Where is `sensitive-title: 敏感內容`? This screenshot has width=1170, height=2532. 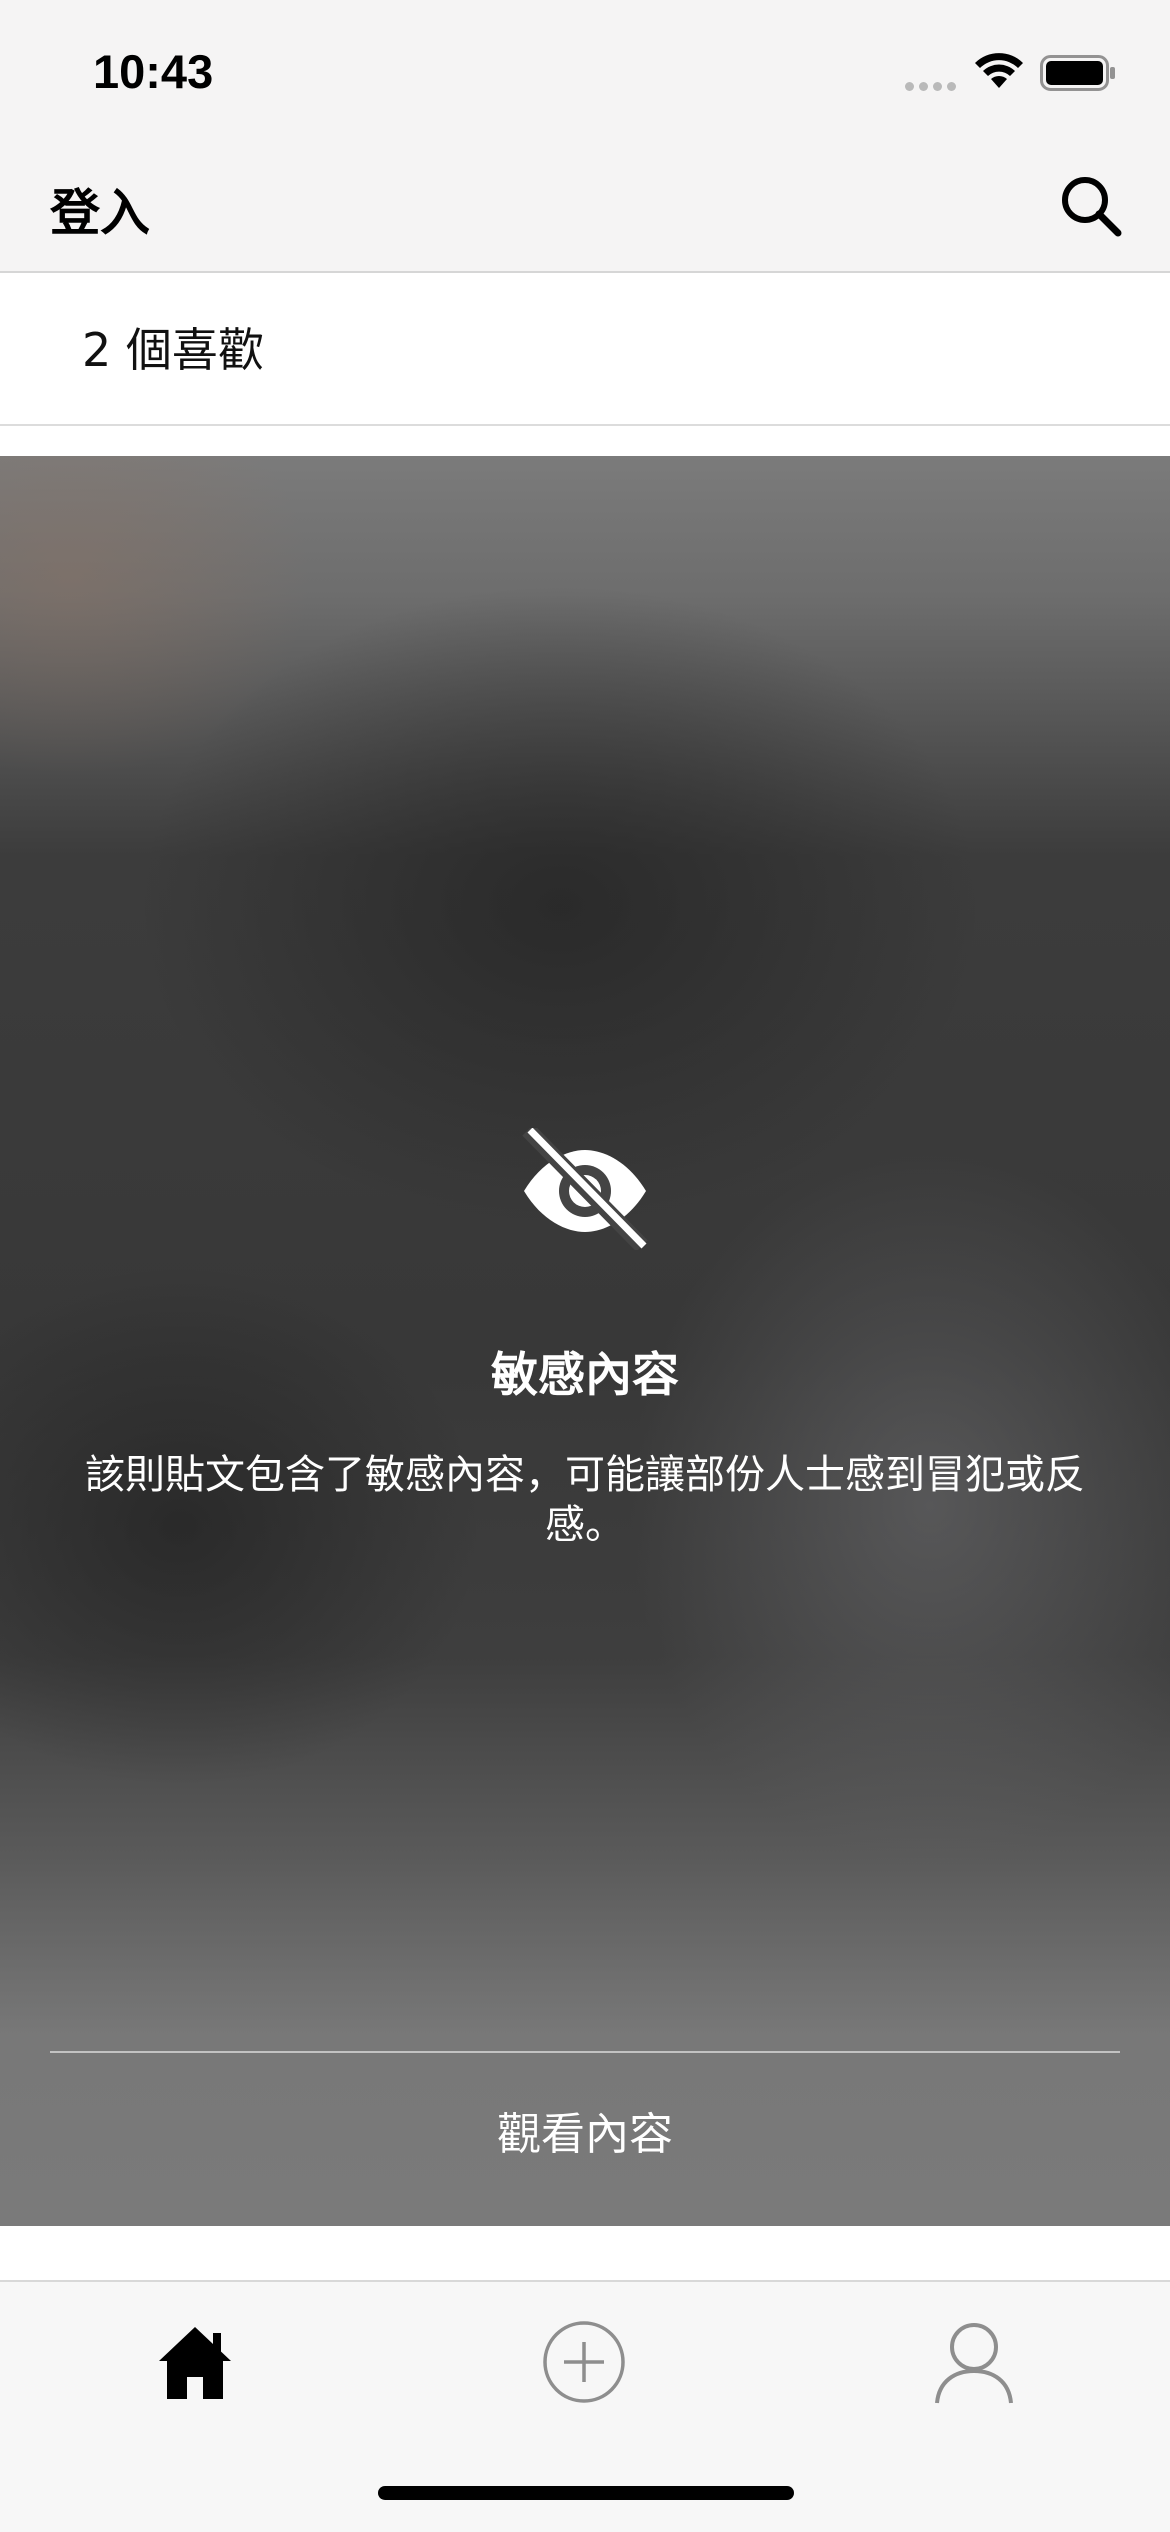
sensitive-title: 敏感內容 is located at coordinates (585, 1375).